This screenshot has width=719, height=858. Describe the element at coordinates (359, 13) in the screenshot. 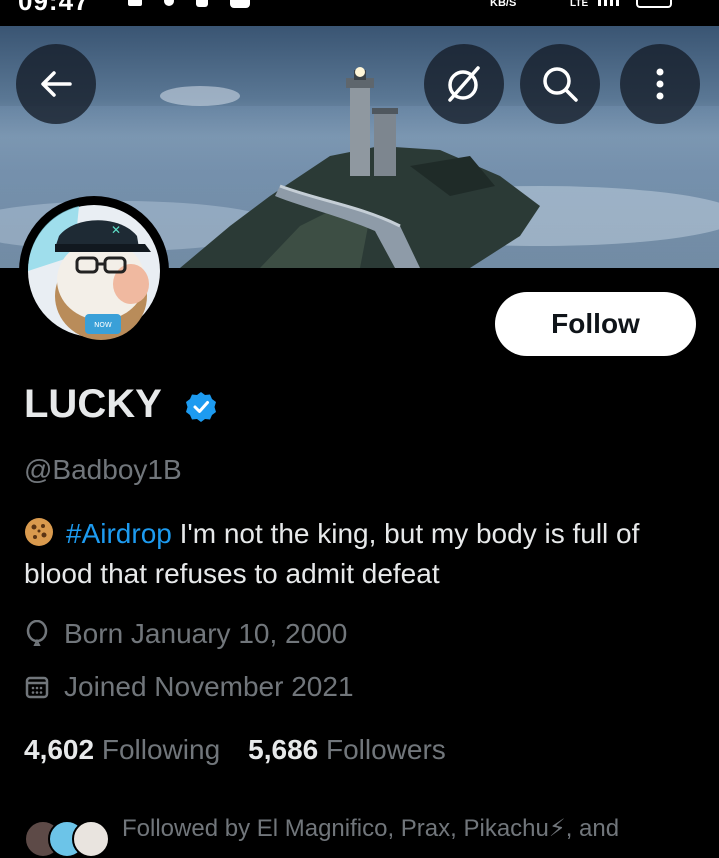

I see `status-bar: 09:47 KB/S LTE` at that location.